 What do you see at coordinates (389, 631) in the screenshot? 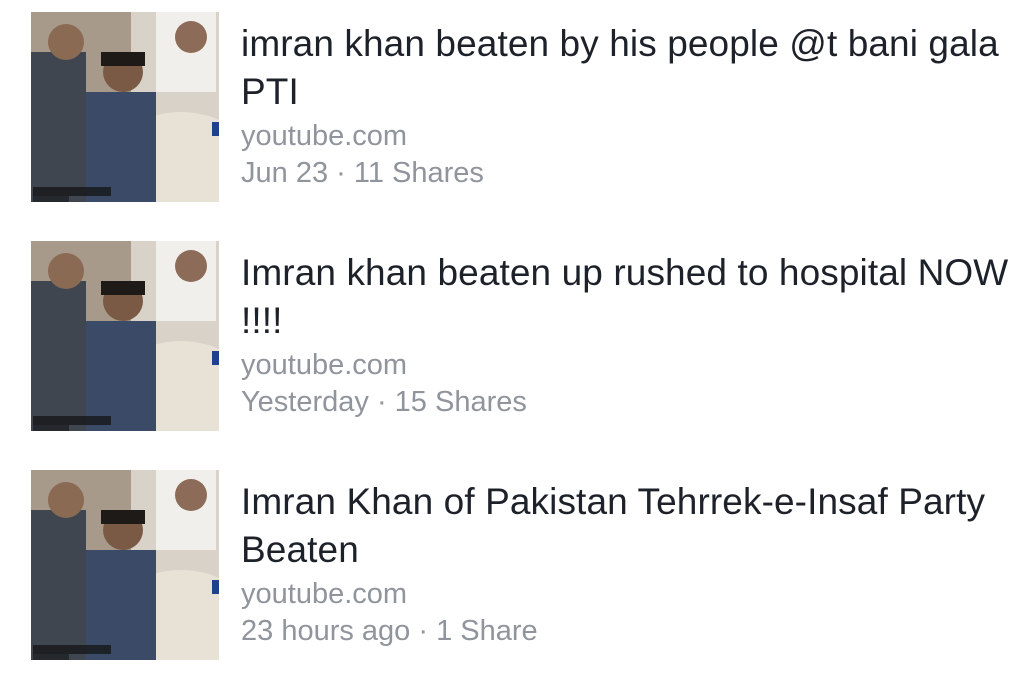
I see `link-meta: 23 hours ago · 1 Share` at bounding box center [389, 631].